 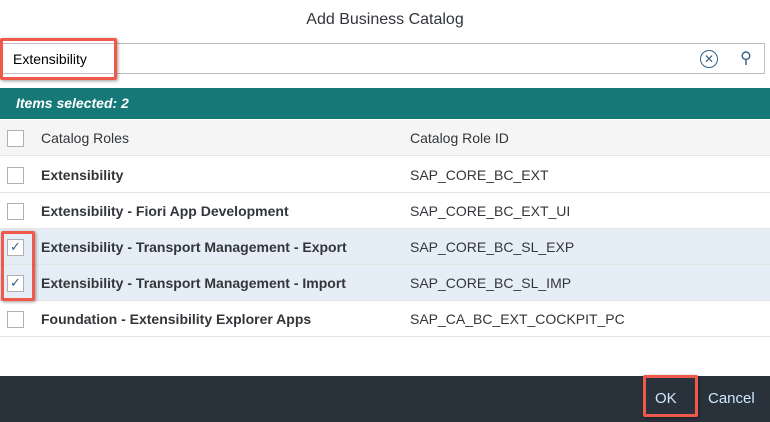 I want to click on column-header-catalog-roles: Catalog Roles, so click(x=85, y=138).